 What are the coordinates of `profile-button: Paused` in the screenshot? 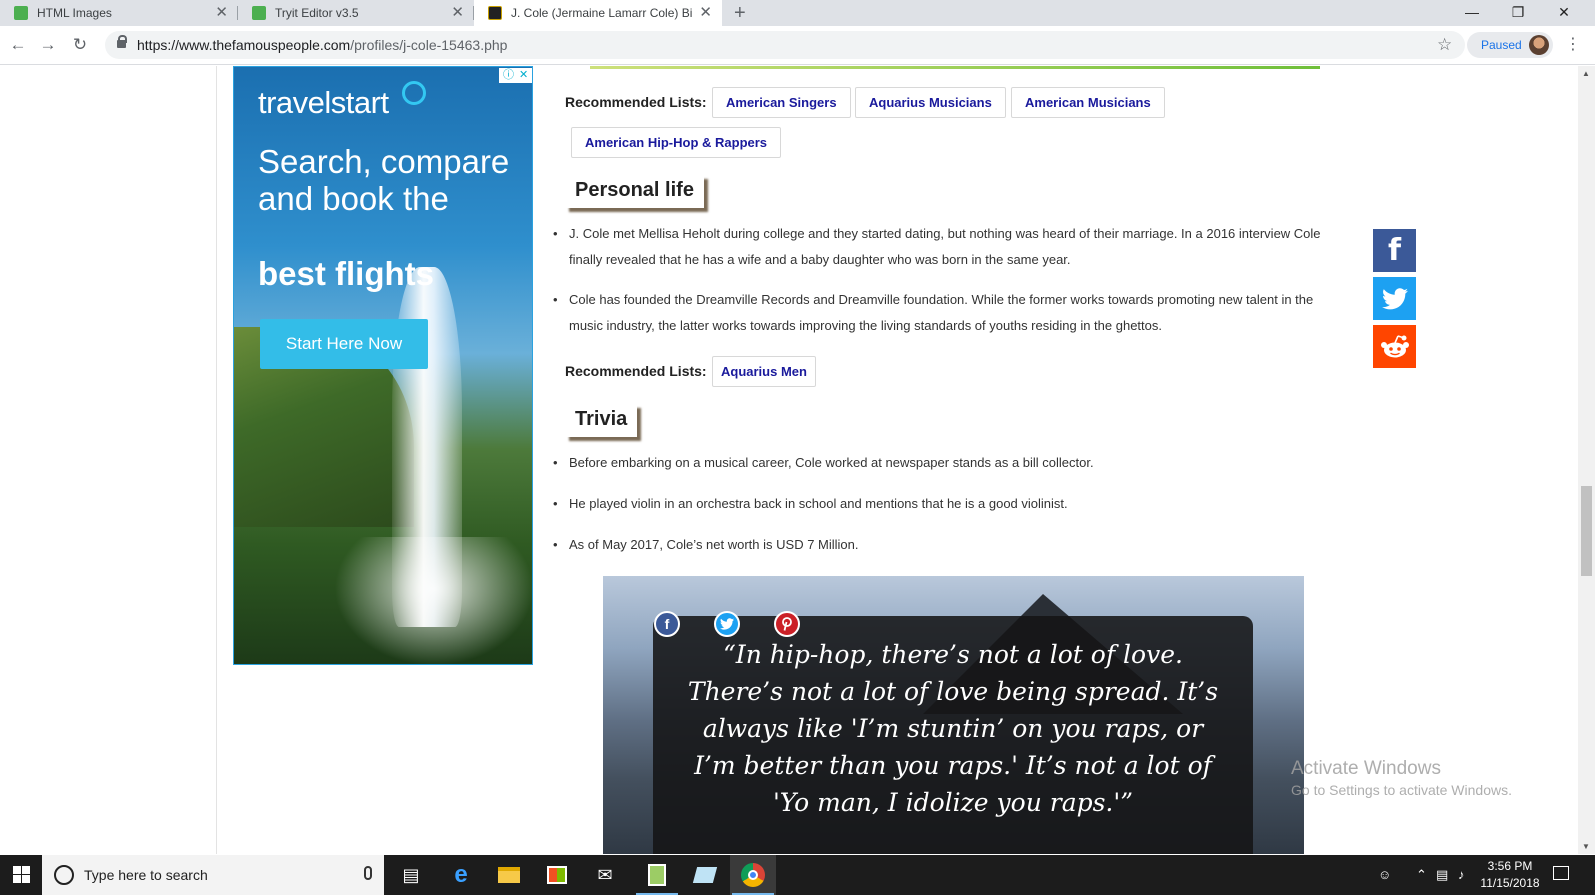 It's located at (1510, 45).